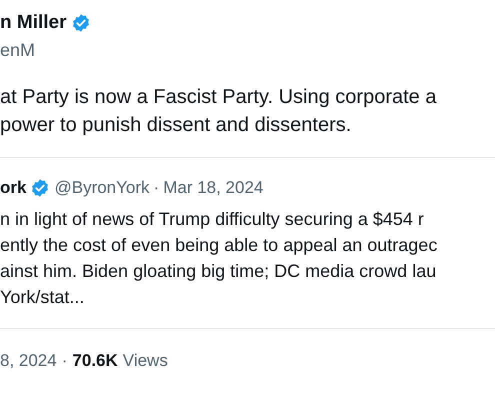 This screenshot has height=400, width=495. I want to click on views-count: 70.6K, so click(95, 361).